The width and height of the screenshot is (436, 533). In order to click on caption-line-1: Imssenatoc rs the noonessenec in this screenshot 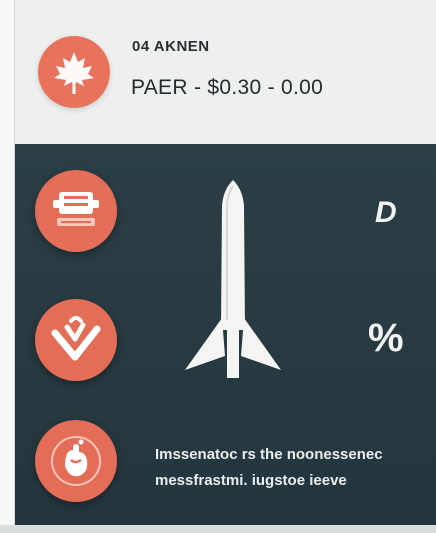, I will do `click(269, 454)`.